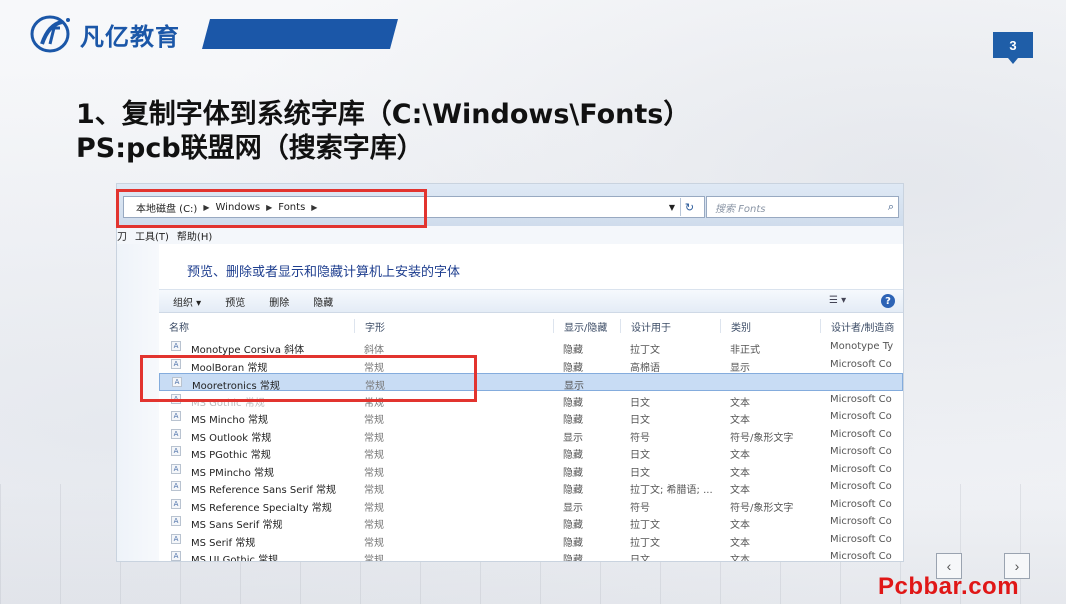 This screenshot has width=1066, height=604. What do you see at coordinates (1013, 48) in the screenshot?
I see `page-number: 3` at bounding box center [1013, 48].